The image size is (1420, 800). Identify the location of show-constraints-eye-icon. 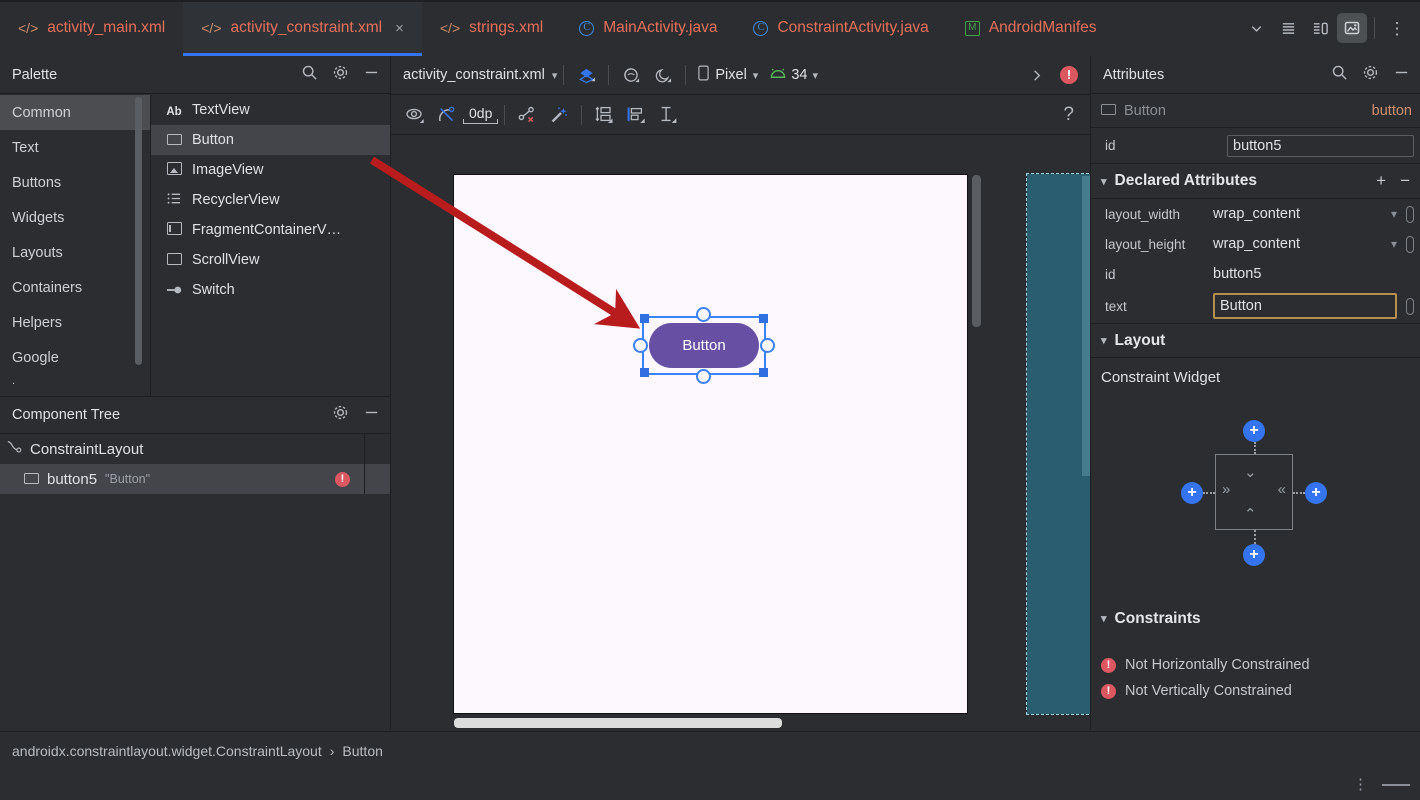
(415, 115).